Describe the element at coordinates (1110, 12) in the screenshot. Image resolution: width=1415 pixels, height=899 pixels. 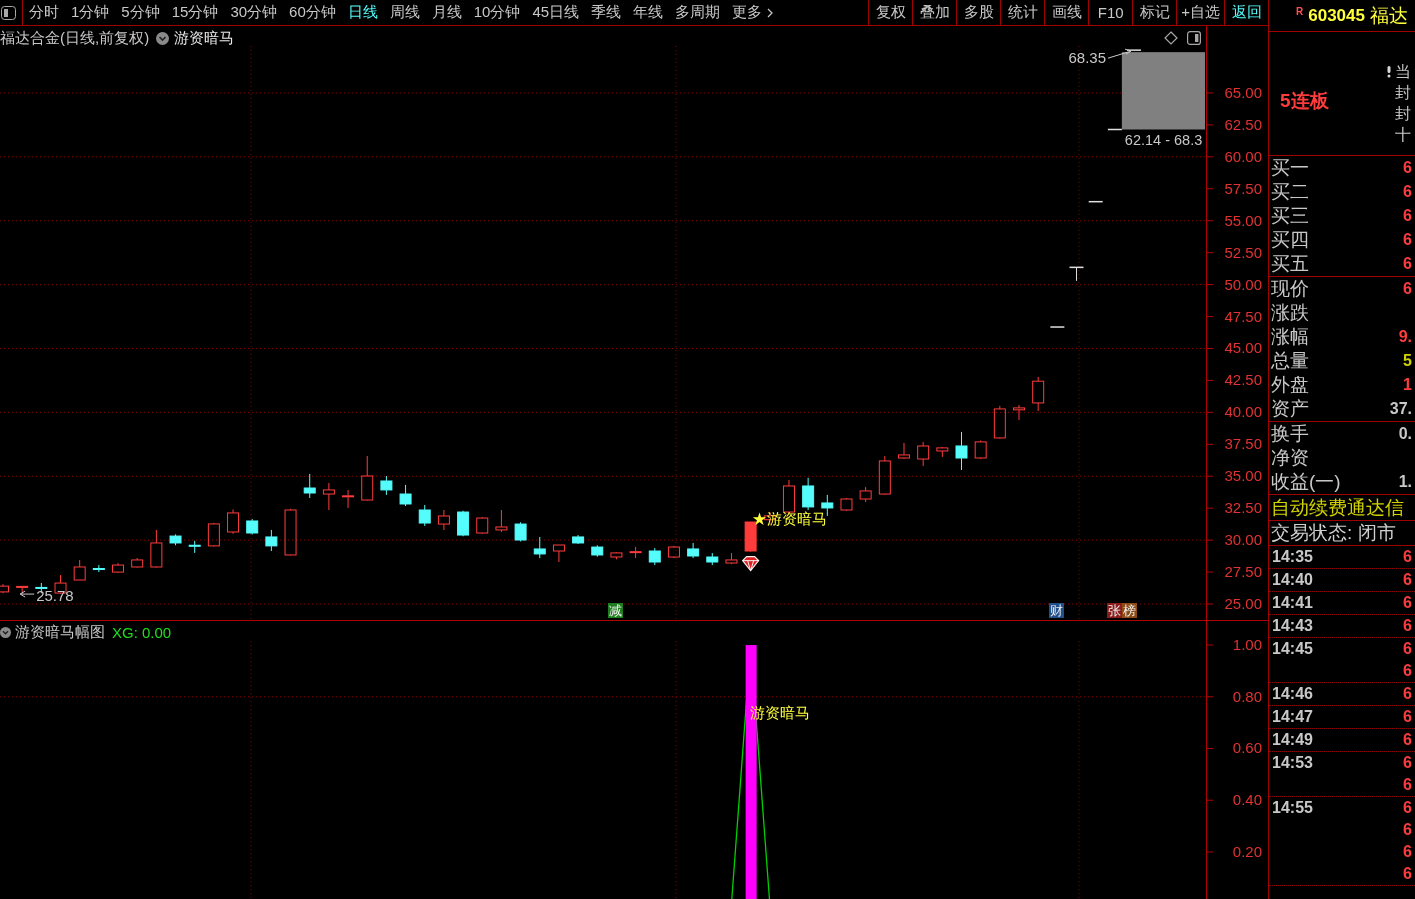
I see `toolbar-button: F10` at that location.